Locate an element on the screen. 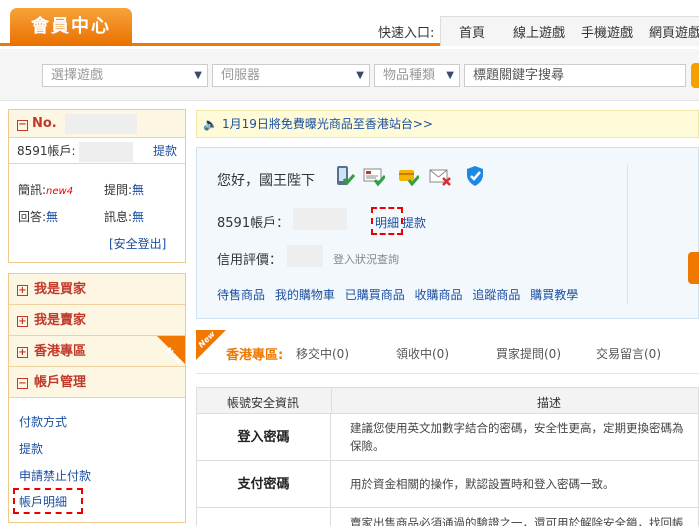 Image resolution: width=699 pixels, height=526 pixels. panel-withdraw-link: 提款 is located at coordinates (414, 222).